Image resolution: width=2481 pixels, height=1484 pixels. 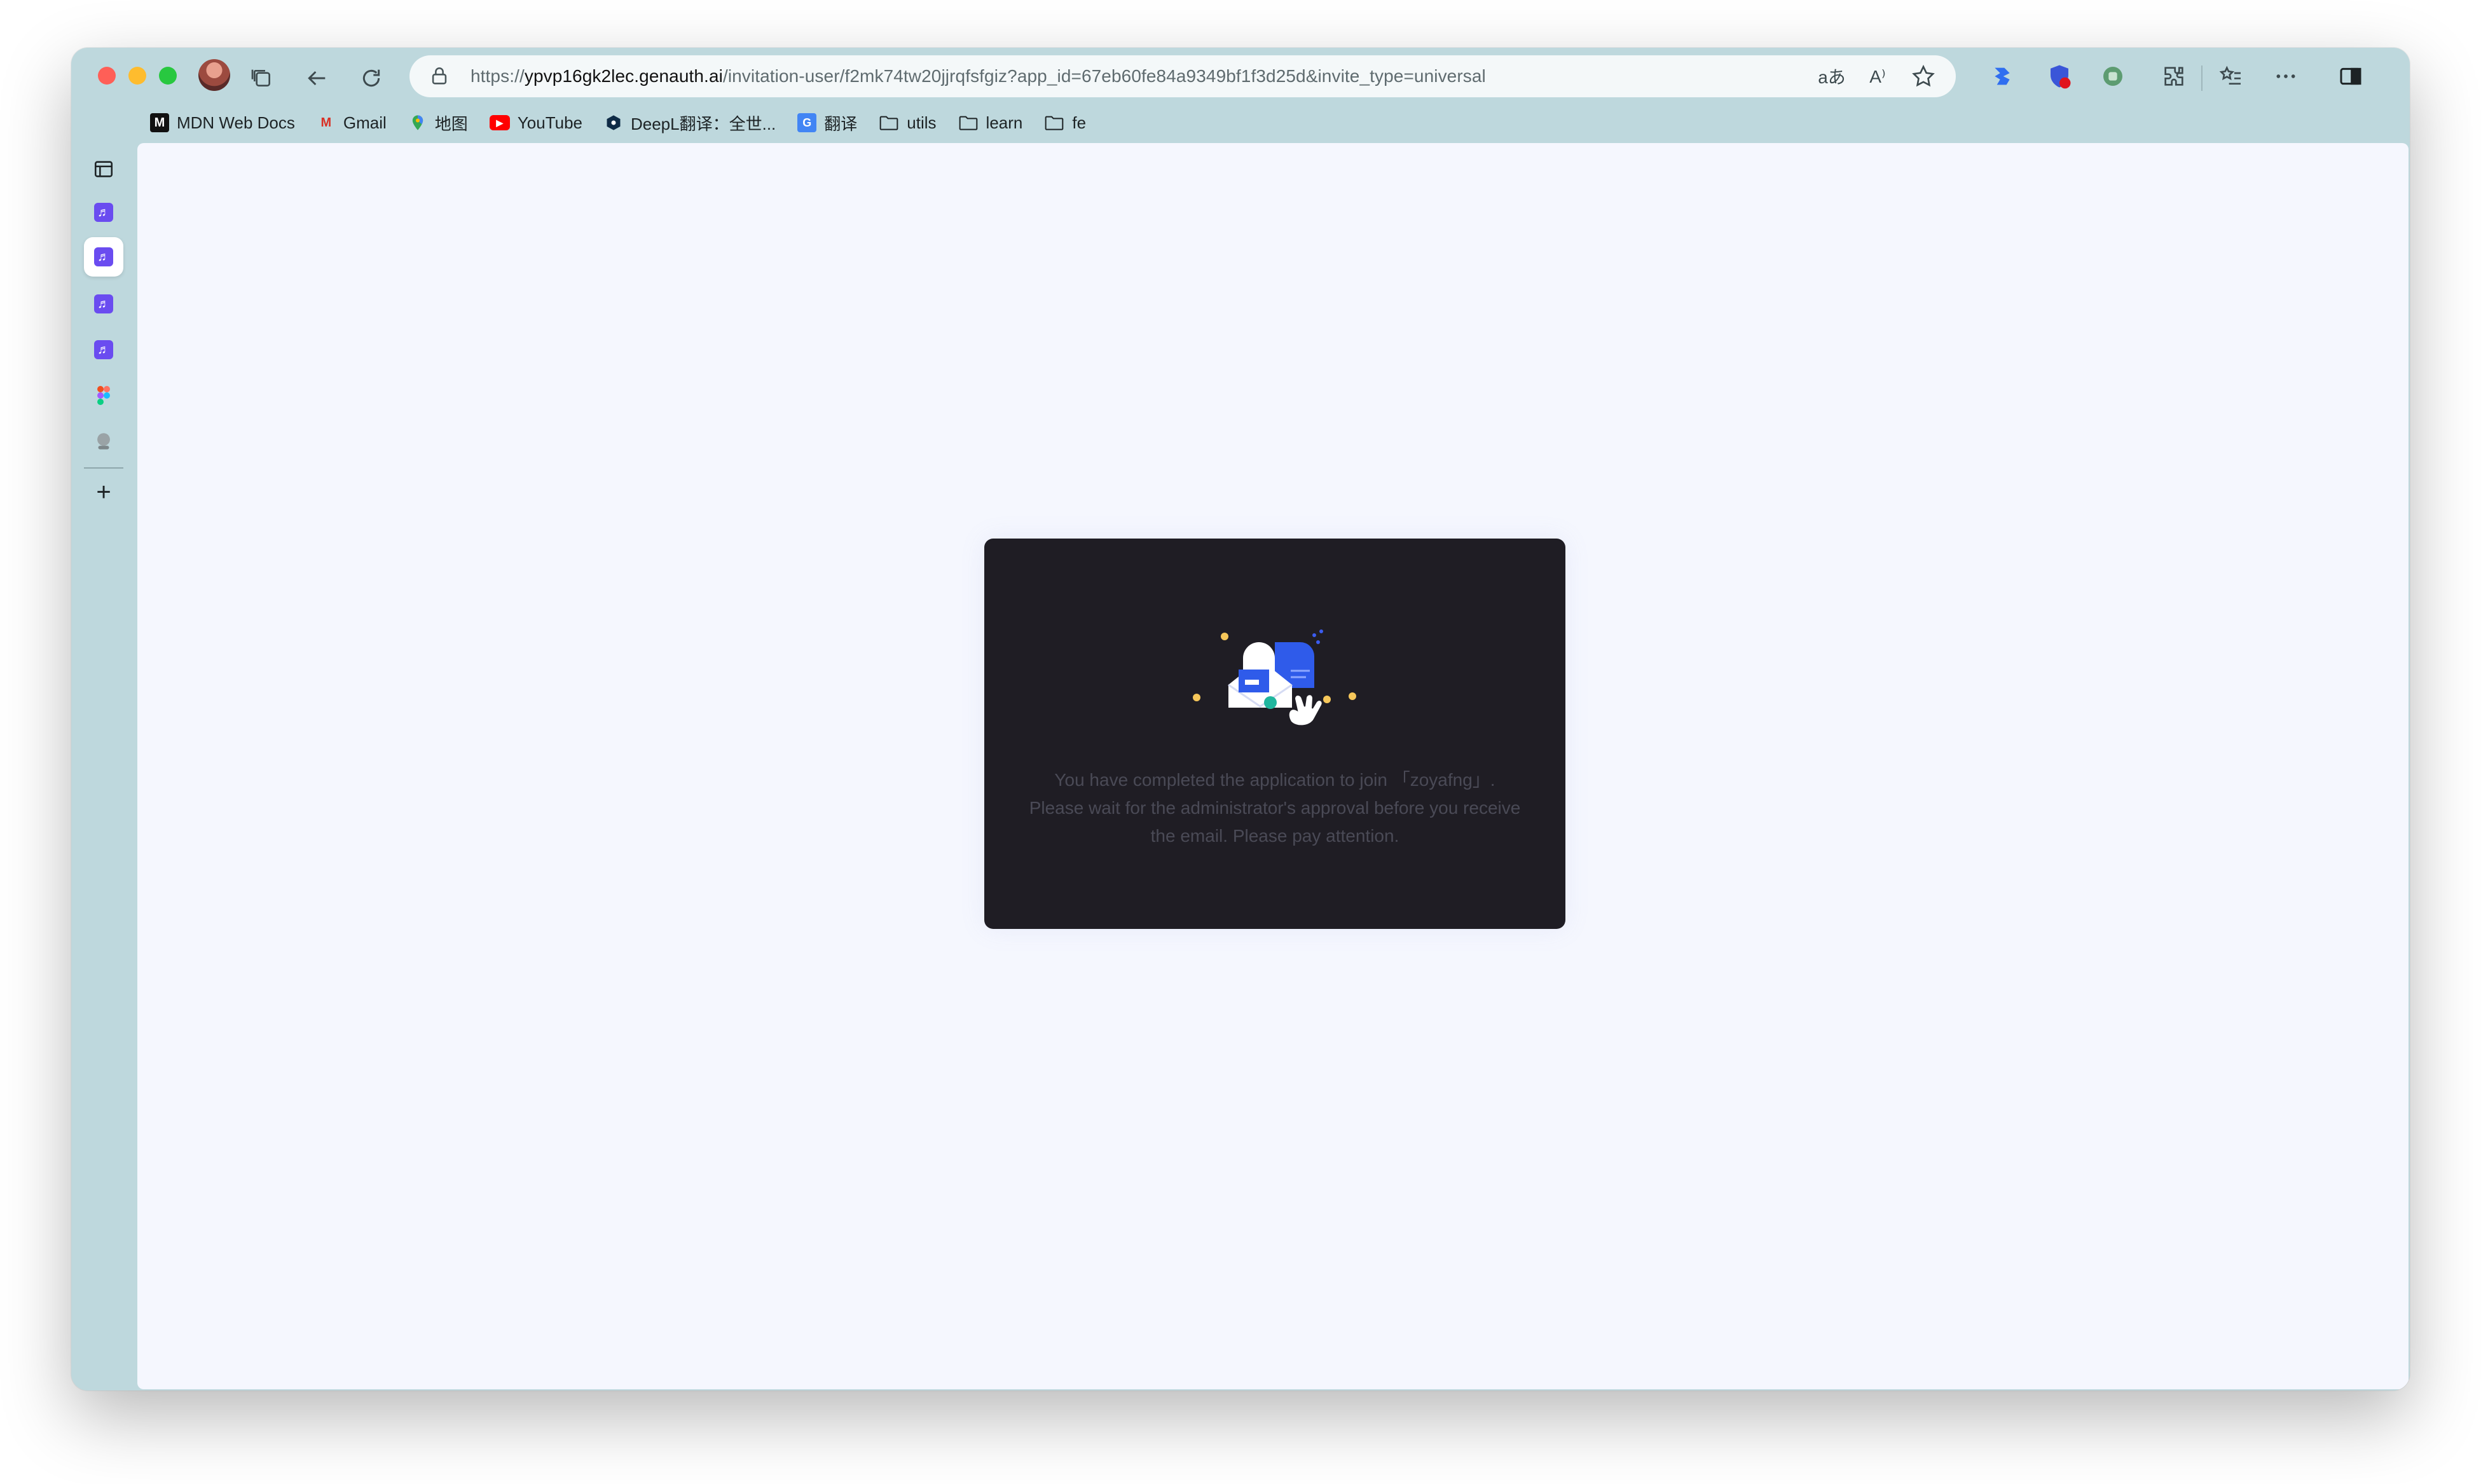 I want to click on read-aloud-glyph: A⁾, so click(x=1877, y=76).